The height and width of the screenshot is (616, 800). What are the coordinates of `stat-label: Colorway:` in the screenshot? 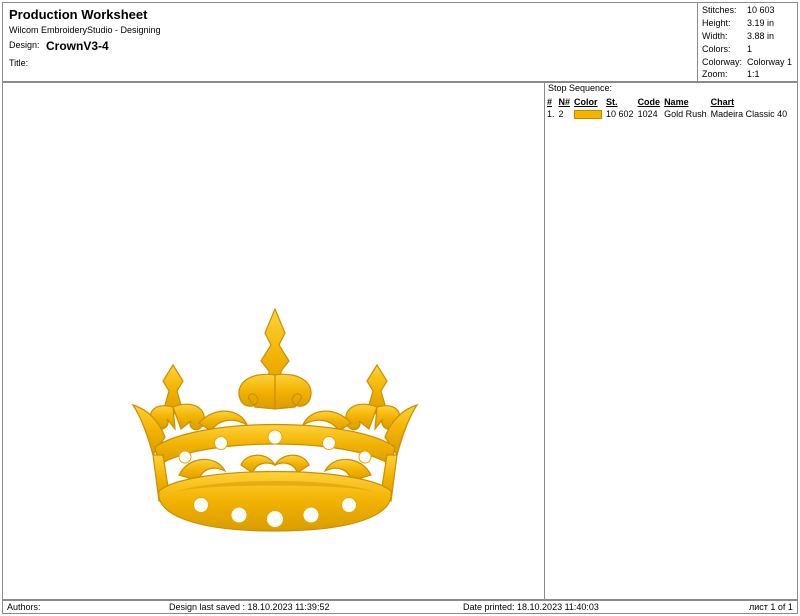 It's located at (722, 62).